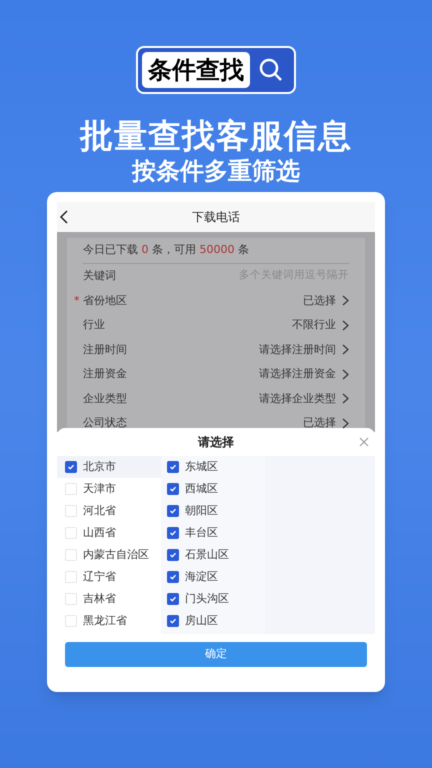 This screenshot has height=768, width=432. What do you see at coordinates (213, 577) in the screenshot?
I see `district-item: 海淀区` at bounding box center [213, 577].